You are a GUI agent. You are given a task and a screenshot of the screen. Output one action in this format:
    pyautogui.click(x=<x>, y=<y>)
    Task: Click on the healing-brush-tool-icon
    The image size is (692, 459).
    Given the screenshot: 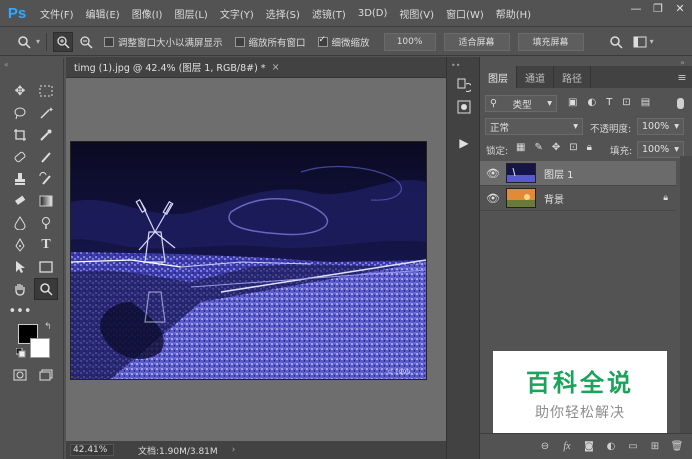 What is the action you would take?
    pyautogui.click(x=20, y=157)
    